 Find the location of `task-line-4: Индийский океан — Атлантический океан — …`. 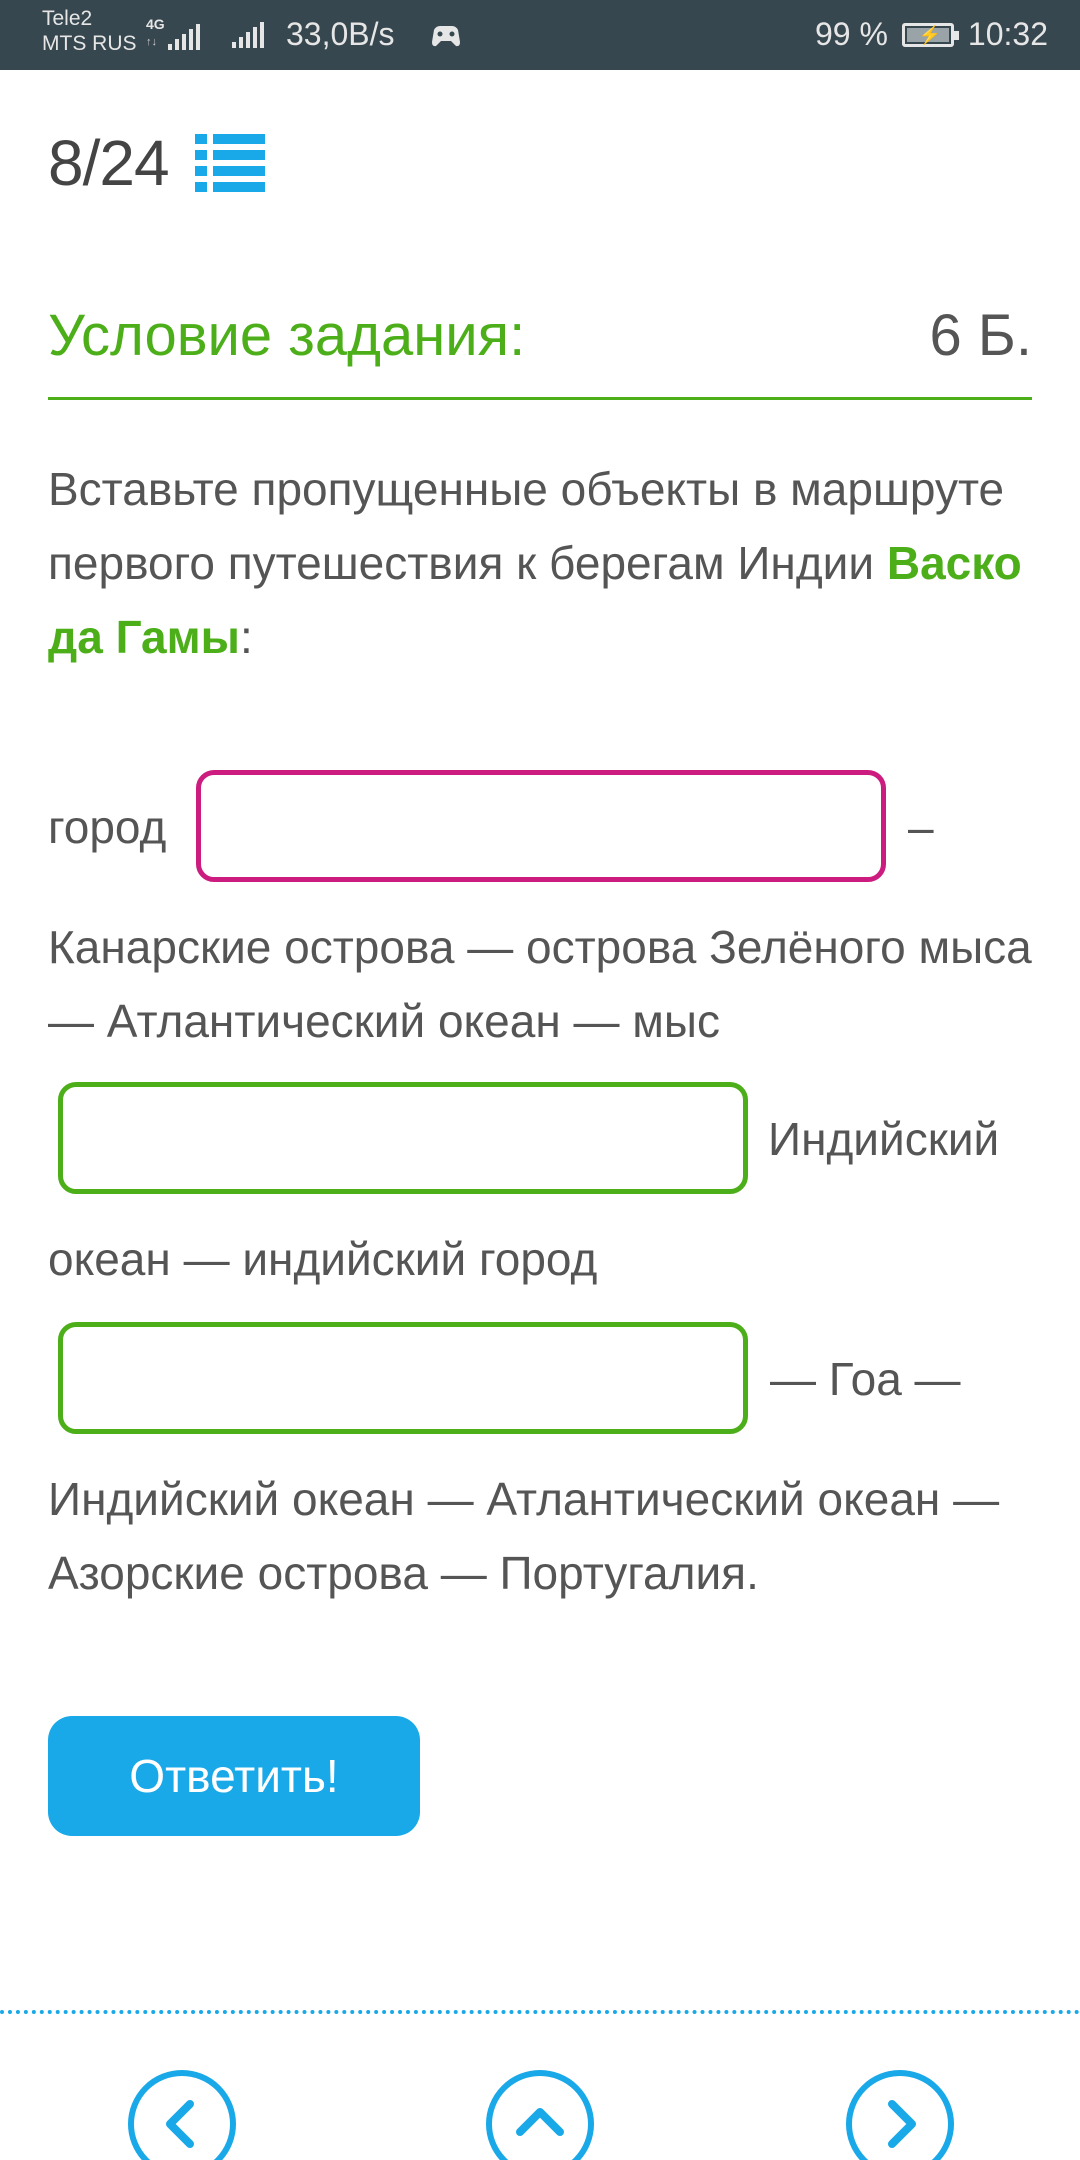

task-line-4: Индийский океан — Атлантический океан — … is located at coordinates (524, 1536).